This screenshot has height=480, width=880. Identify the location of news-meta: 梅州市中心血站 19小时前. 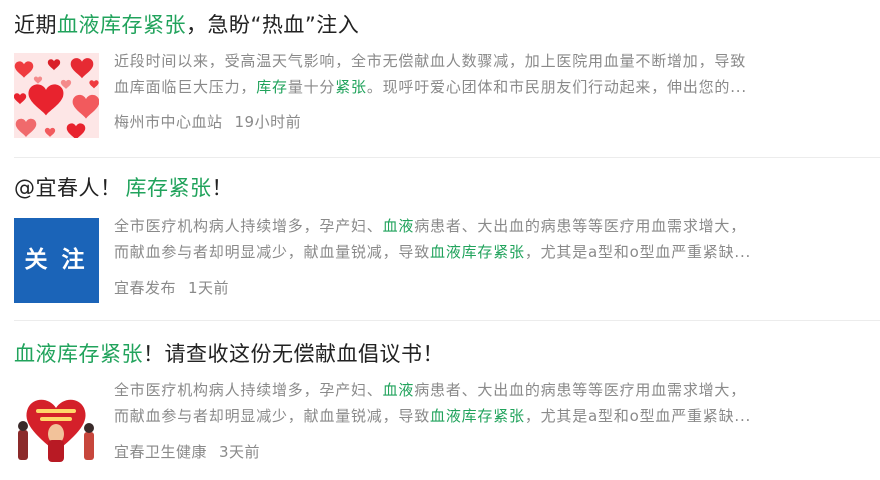
(207, 121).